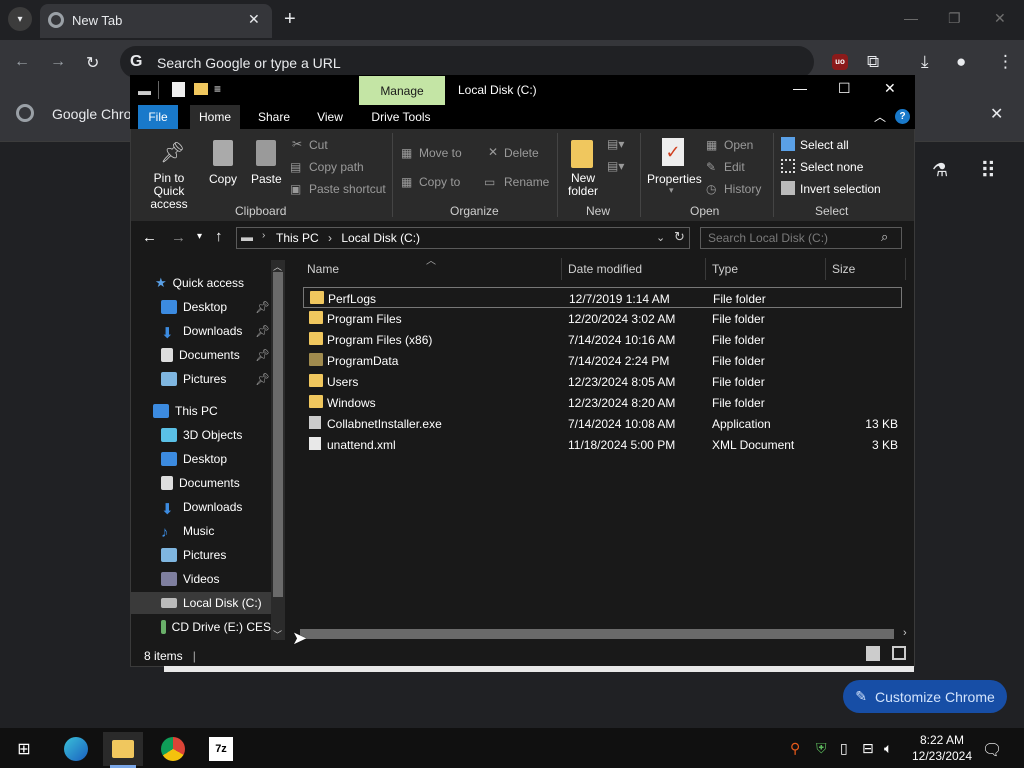 This screenshot has height=768, width=1024. What do you see at coordinates (602, 402) in the screenshot?
I see `file-row: Windows 12/23/2024 8:20 AM File folder` at bounding box center [602, 402].